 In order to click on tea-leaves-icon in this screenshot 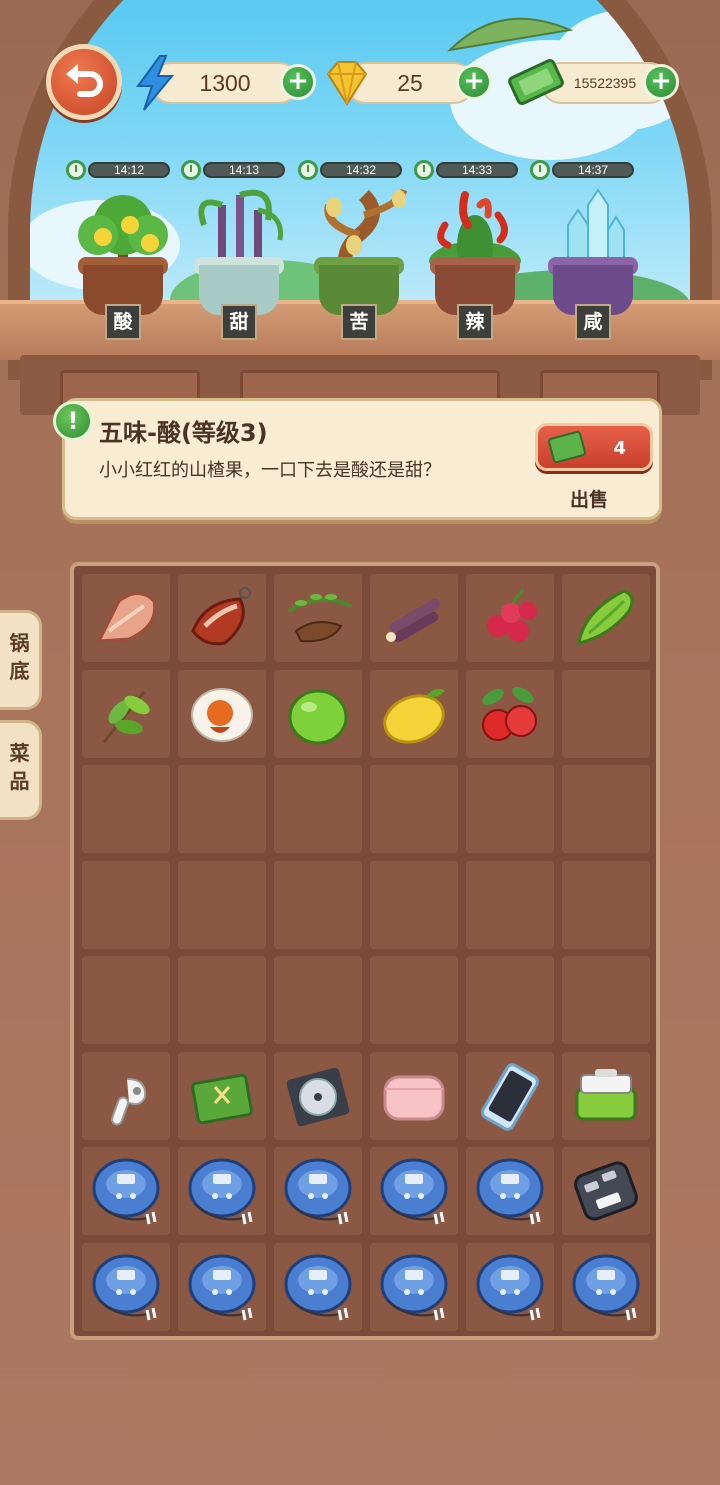, I will do `click(126, 714)`.